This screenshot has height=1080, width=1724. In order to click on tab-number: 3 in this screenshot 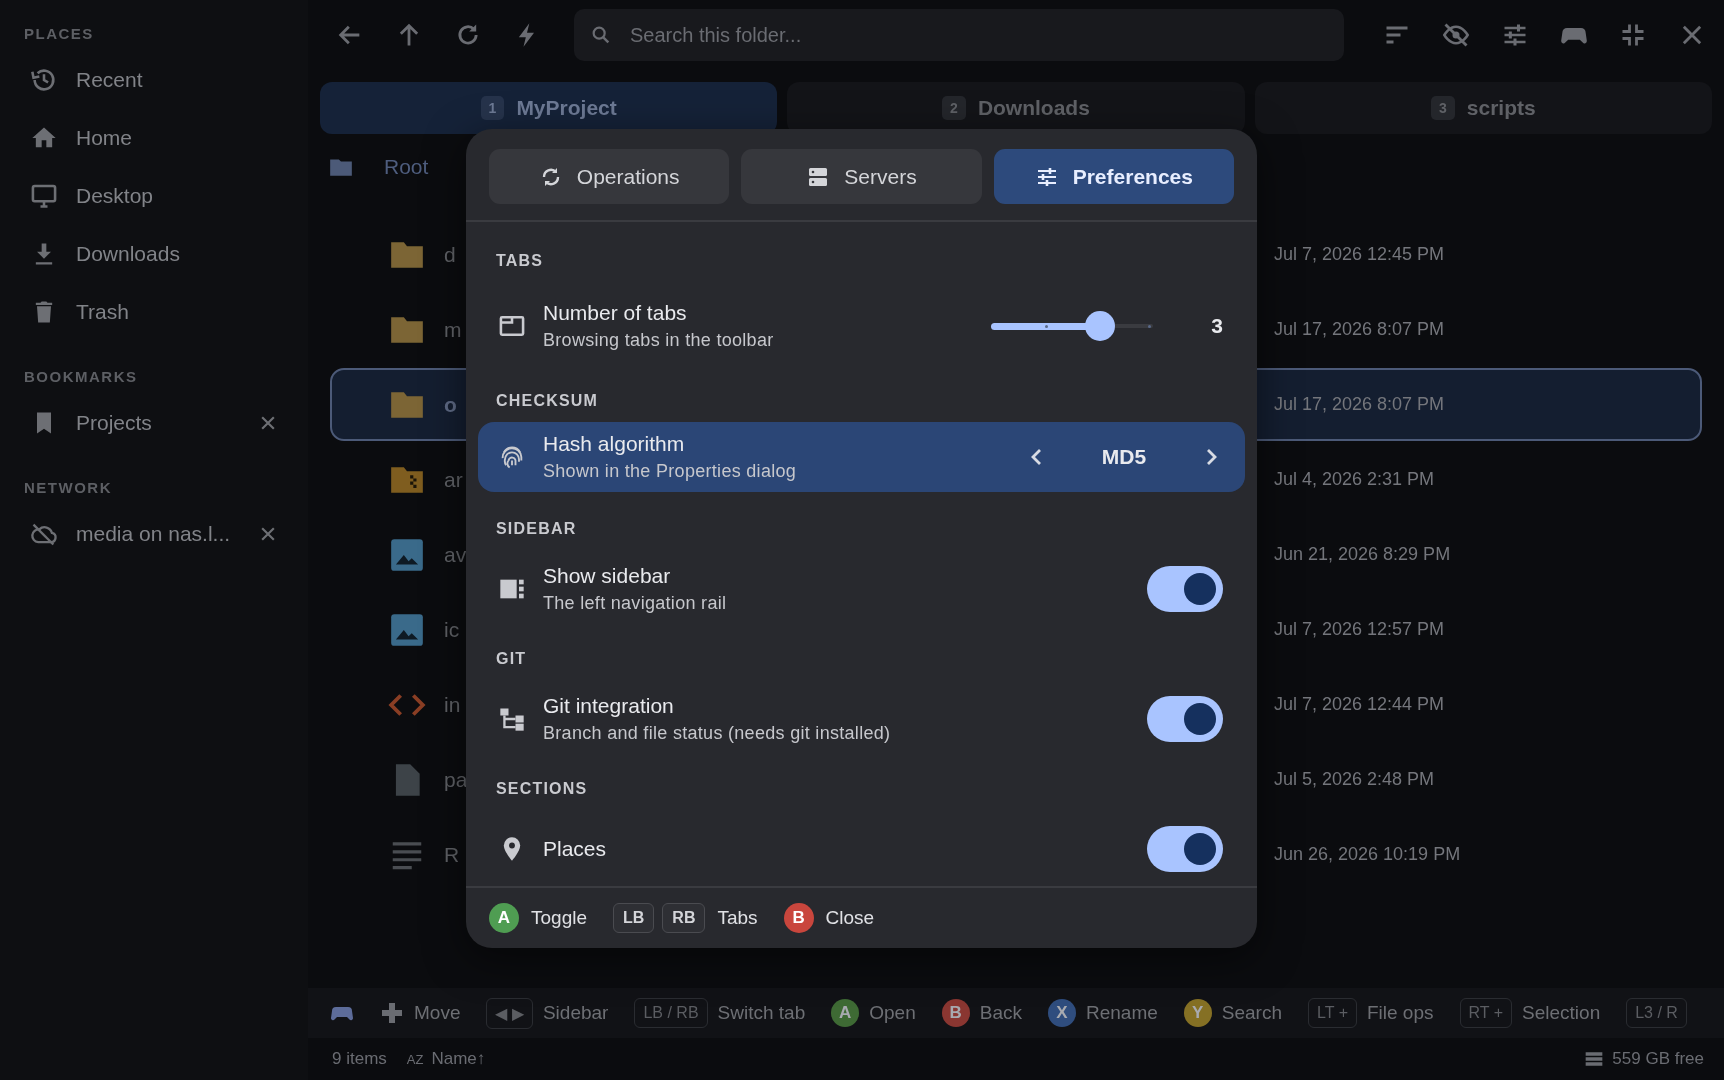, I will do `click(1443, 108)`.